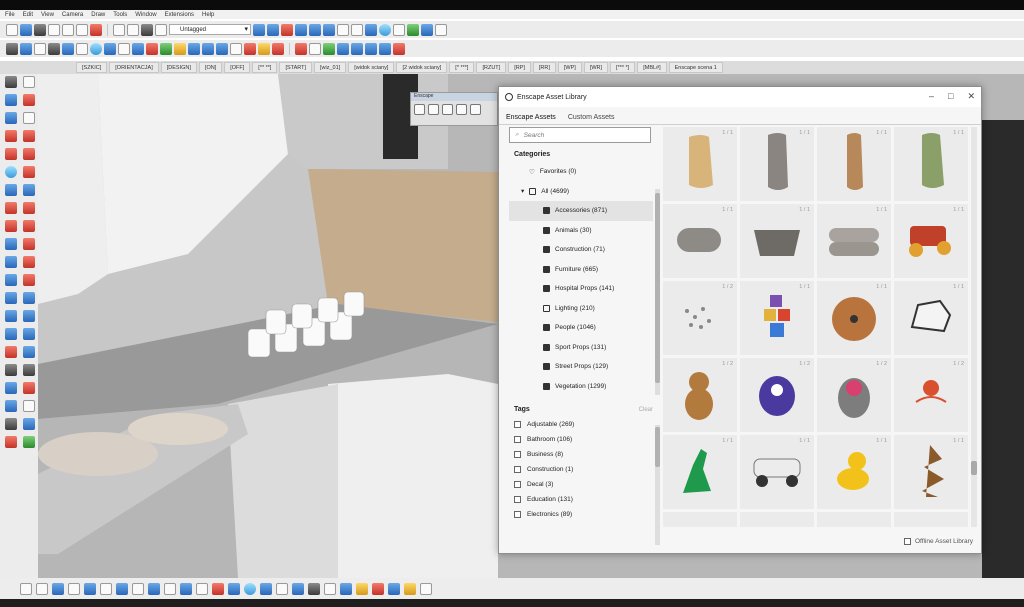  Describe the element at coordinates (385, 29) in the screenshot. I see `warehouse-icon` at that location.